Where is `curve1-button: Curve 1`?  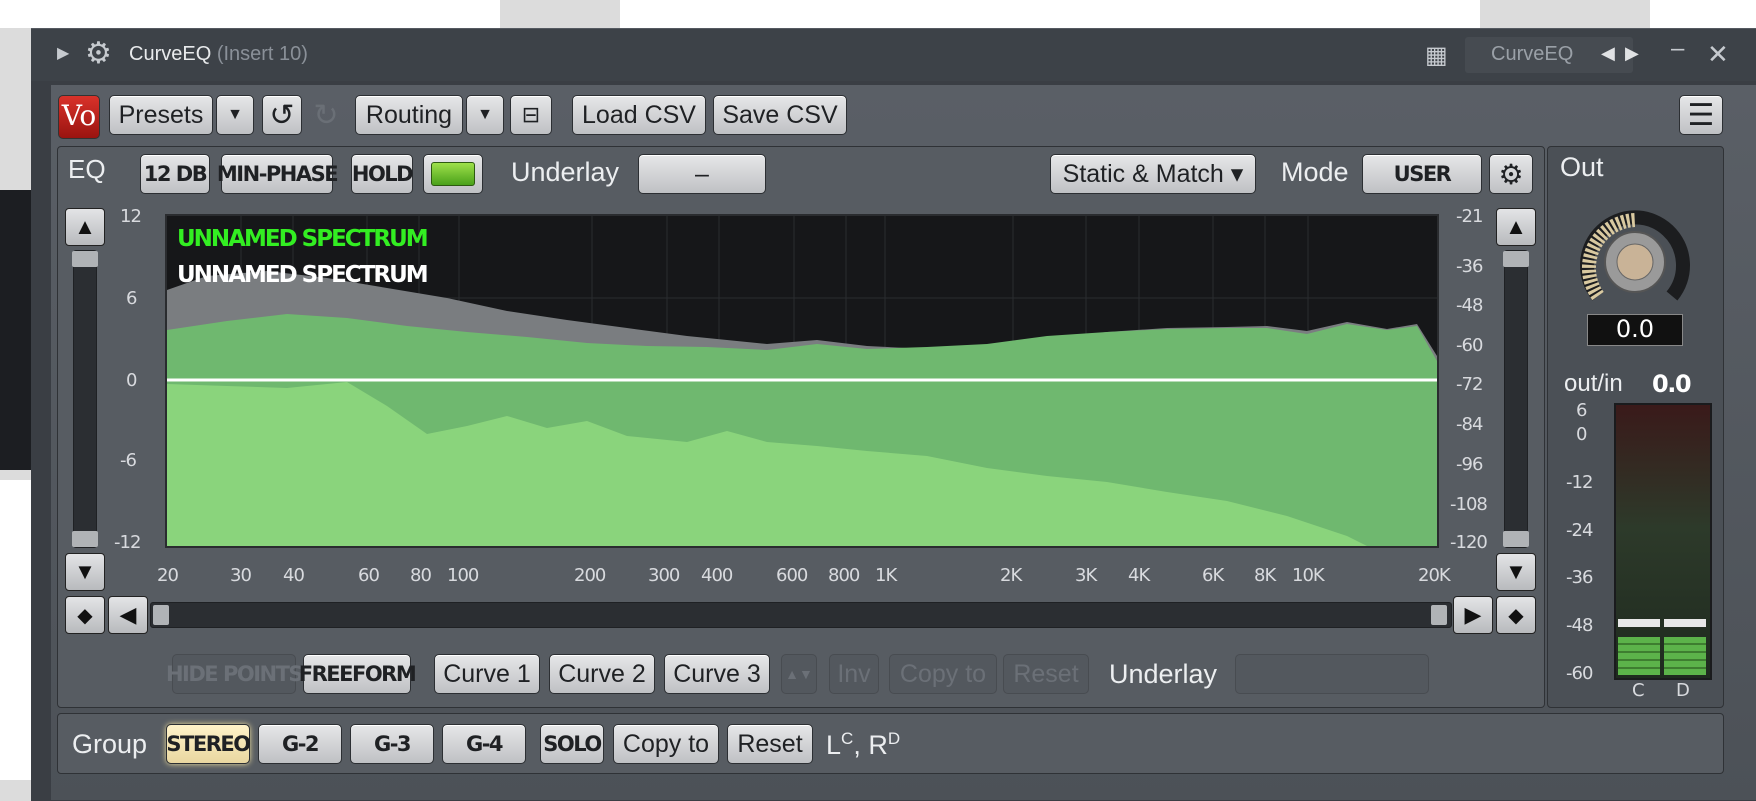
curve1-button: Curve 1 is located at coordinates (487, 674).